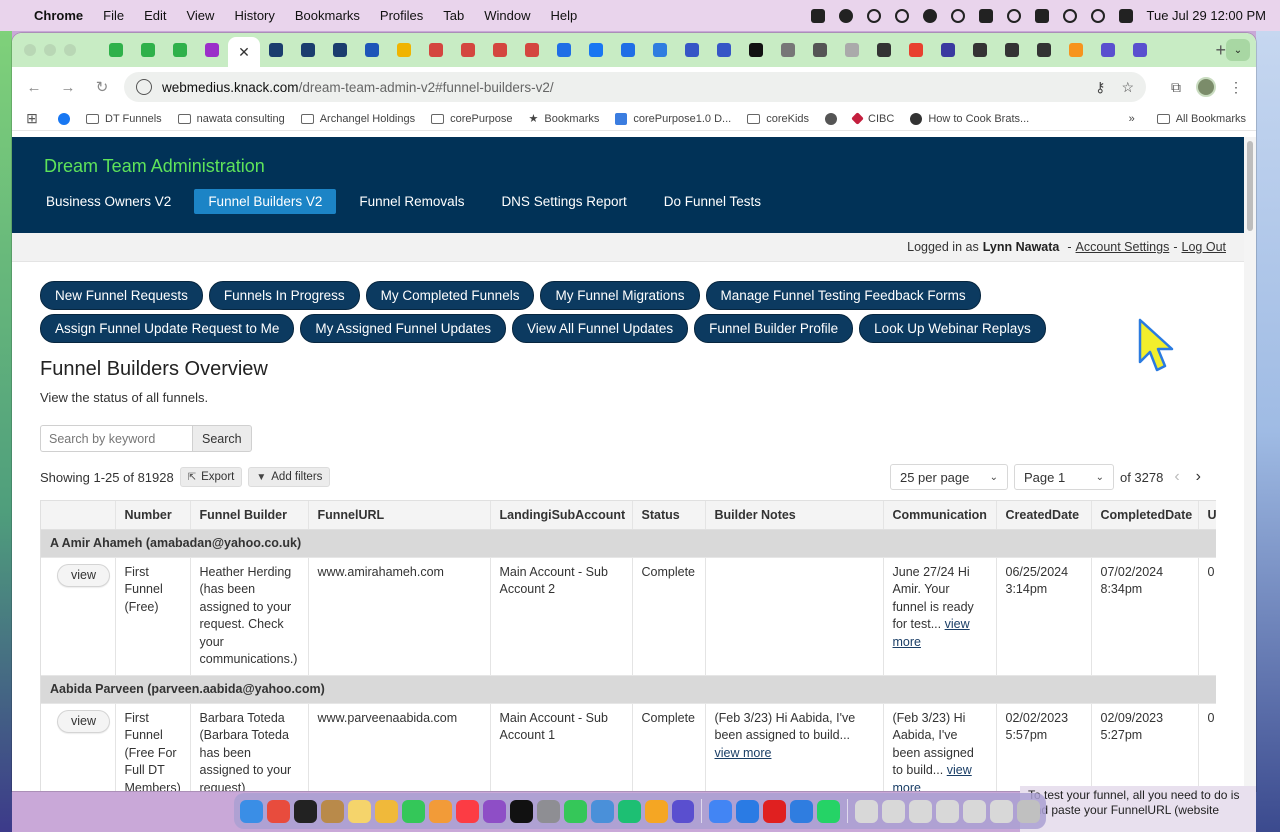 Image resolution: width=1280 pixels, height=832 pixels. What do you see at coordinates (843, 295) in the screenshot?
I see `pill-manage-feedback-forms: Manage Funnel Testing Feedback Forms` at bounding box center [843, 295].